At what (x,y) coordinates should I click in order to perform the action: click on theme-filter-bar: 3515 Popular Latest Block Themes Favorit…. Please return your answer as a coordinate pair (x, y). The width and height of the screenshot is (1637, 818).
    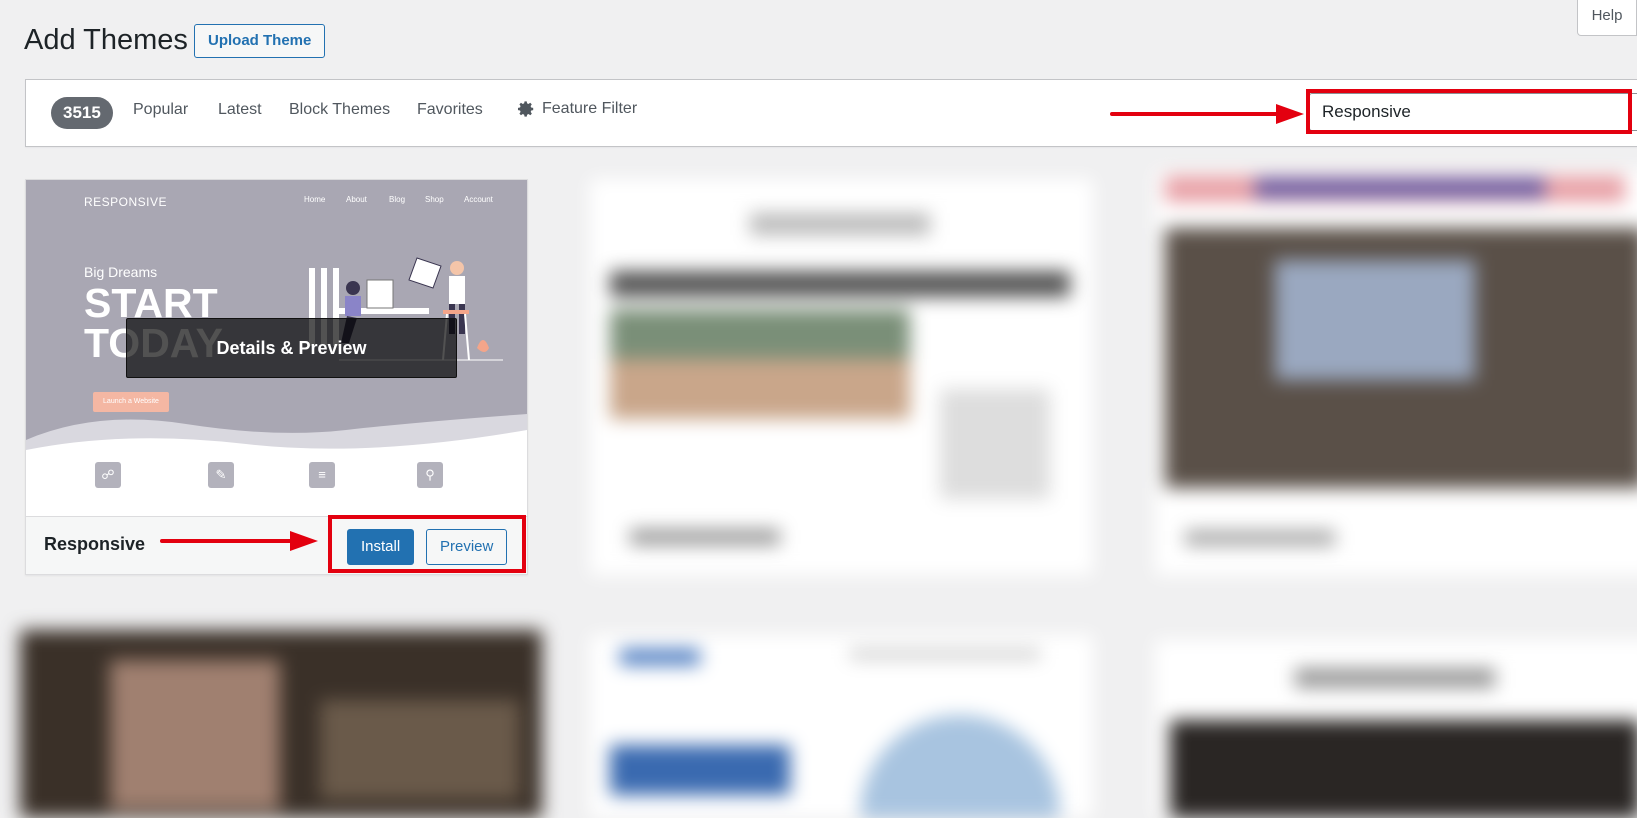
    Looking at the image, I should click on (831, 113).